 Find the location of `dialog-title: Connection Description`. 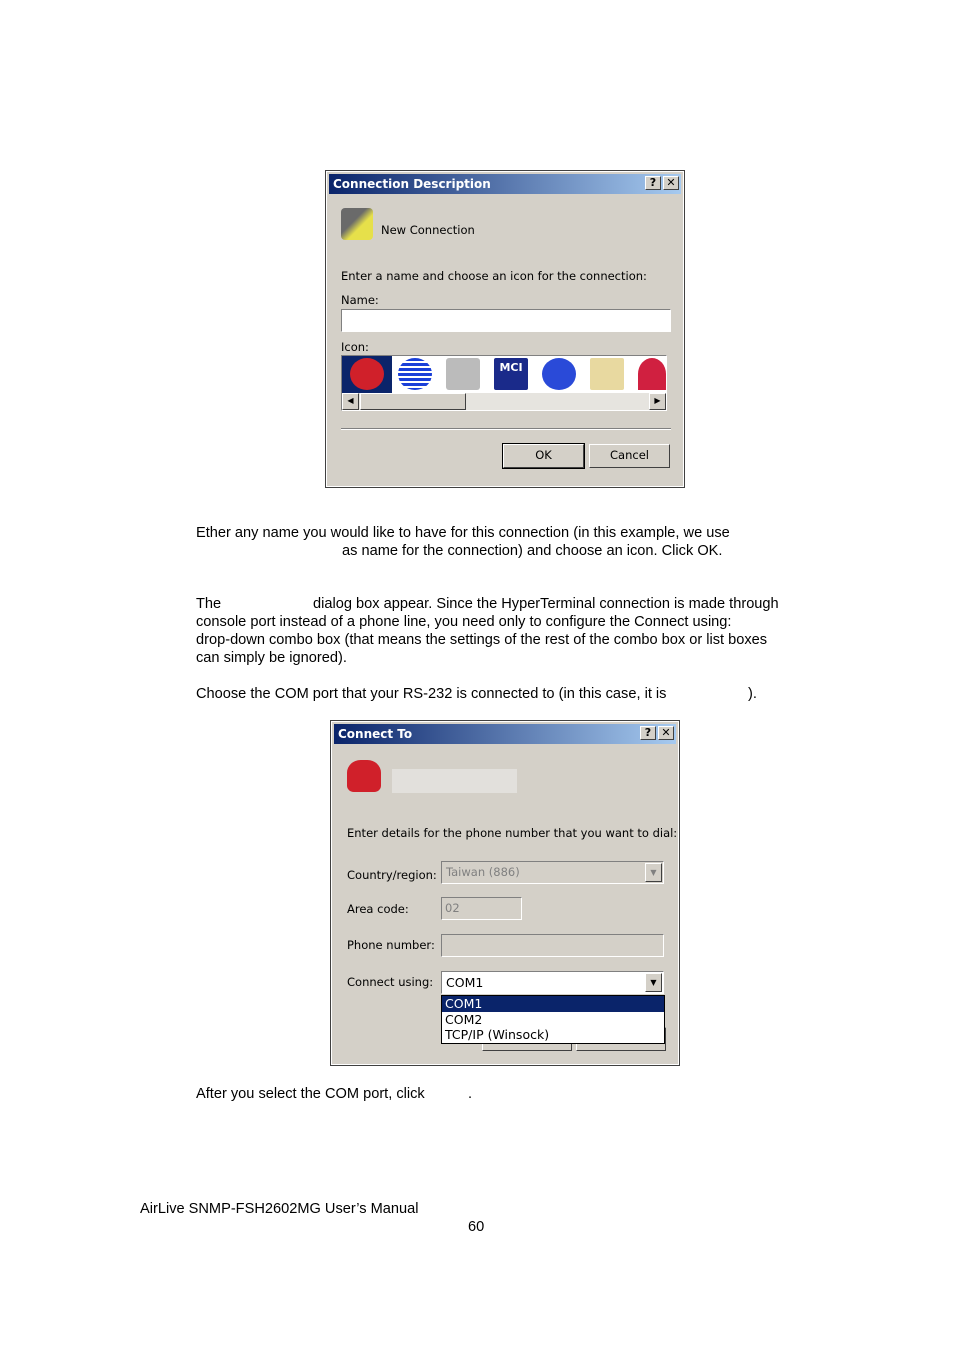

dialog-title: Connection Description is located at coordinates (412, 184).